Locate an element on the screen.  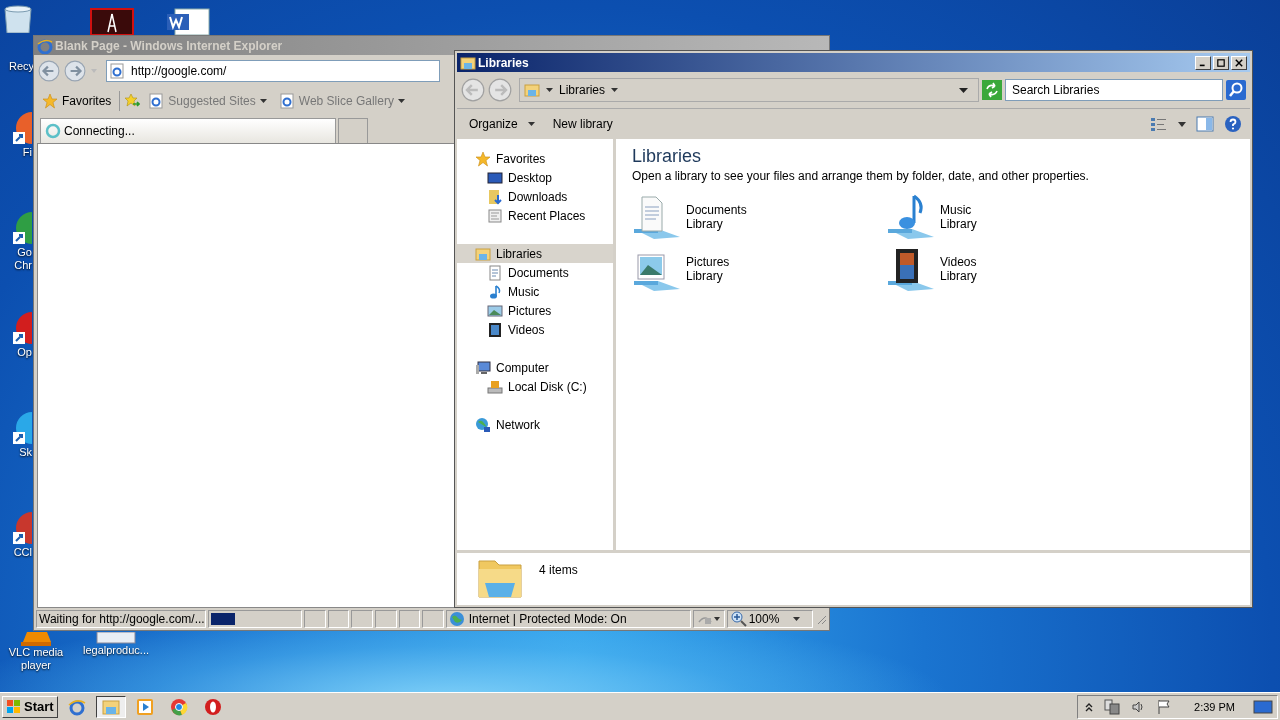
library-item: Music Library is located at coordinates (931, 217).